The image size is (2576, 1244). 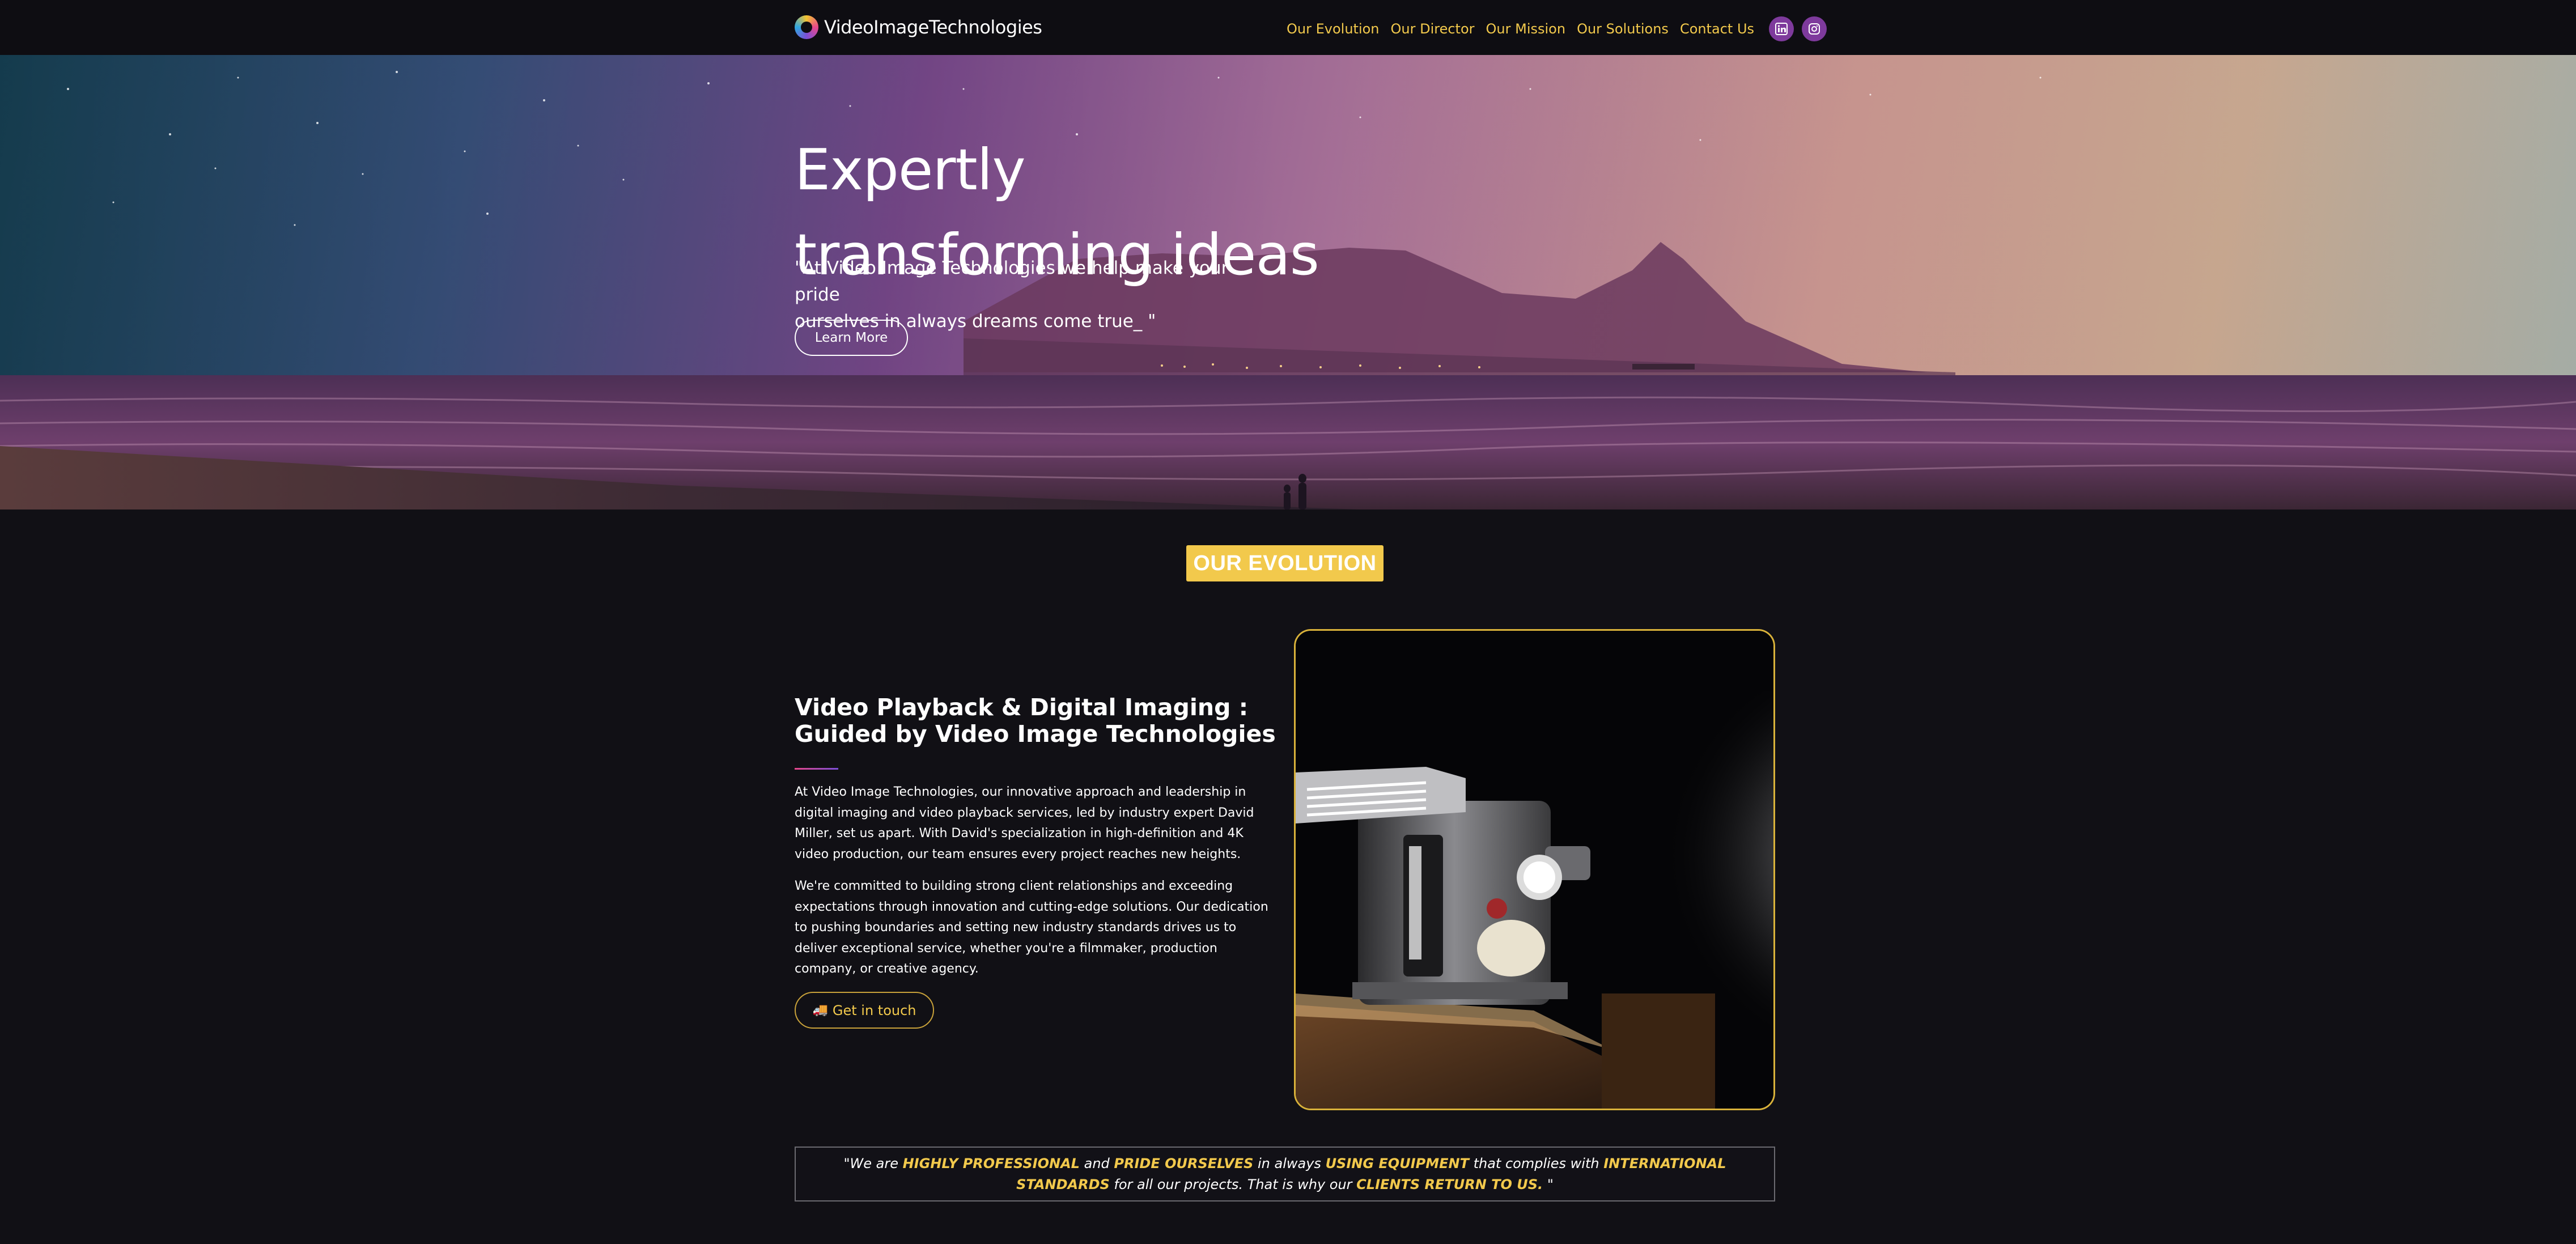 What do you see at coordinates (1096, 1163) in the screenshot?
I see `quote-text: and` at bounding box center [1096, 1163].